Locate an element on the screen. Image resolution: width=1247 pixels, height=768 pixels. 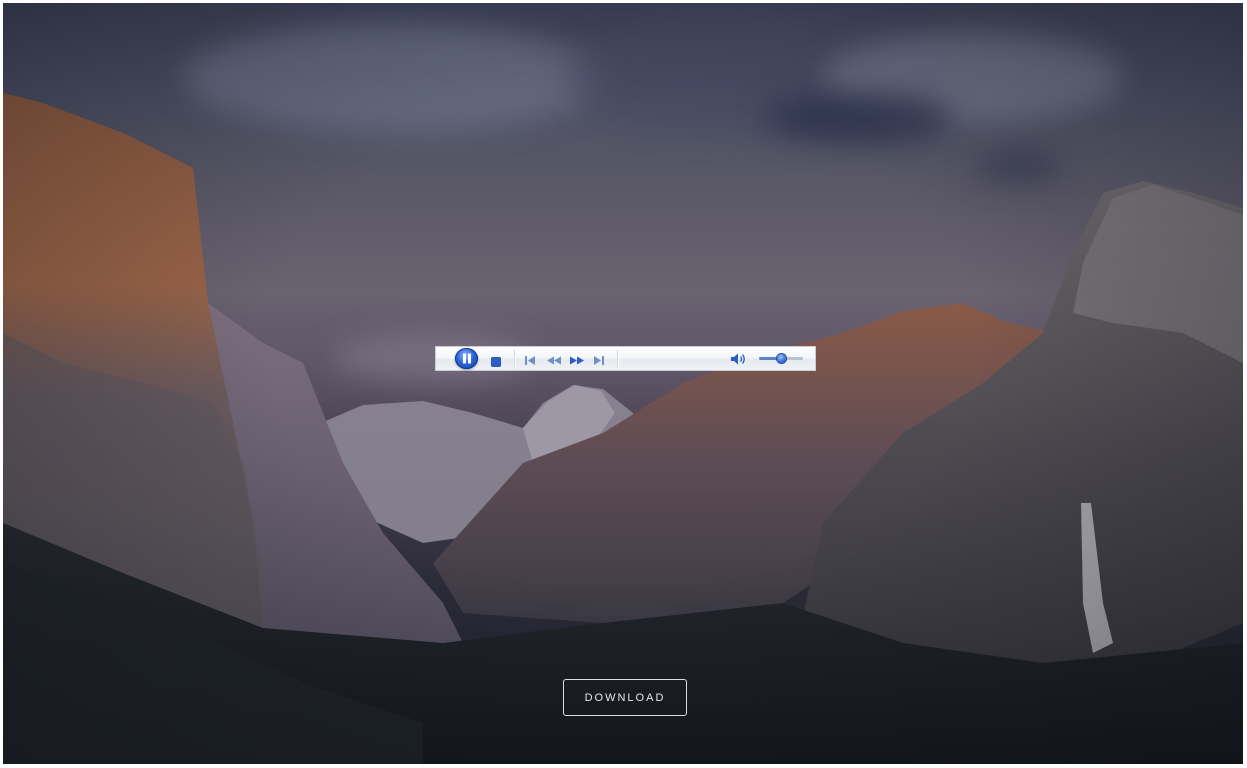
next-button is located at coordinates (599, 362).